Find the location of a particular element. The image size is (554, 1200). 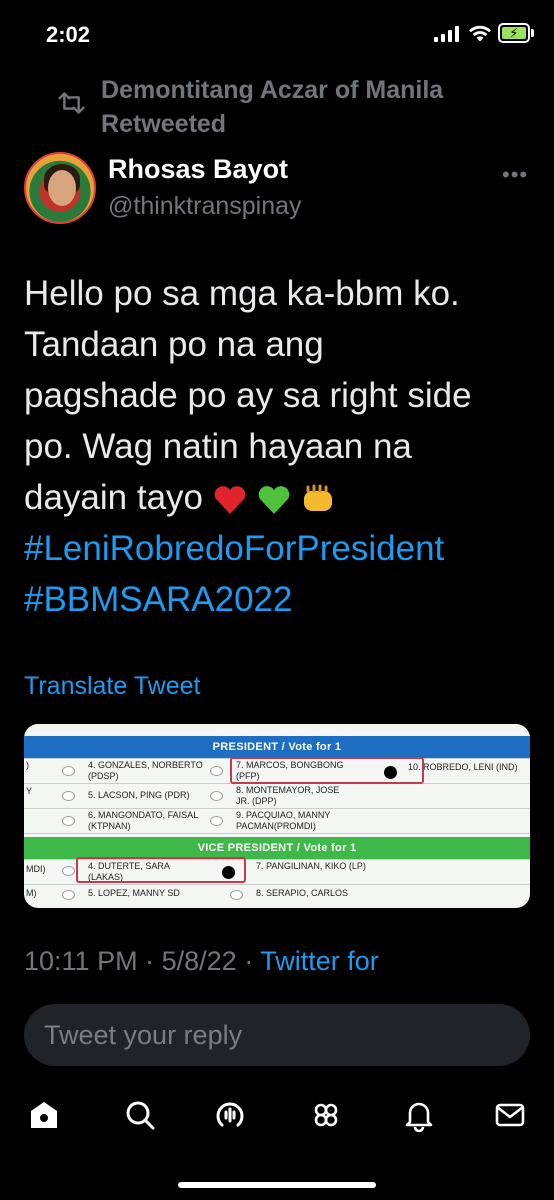

hashtag-link: #LeniRobredoForPresident is located at coordinates (279, 548).